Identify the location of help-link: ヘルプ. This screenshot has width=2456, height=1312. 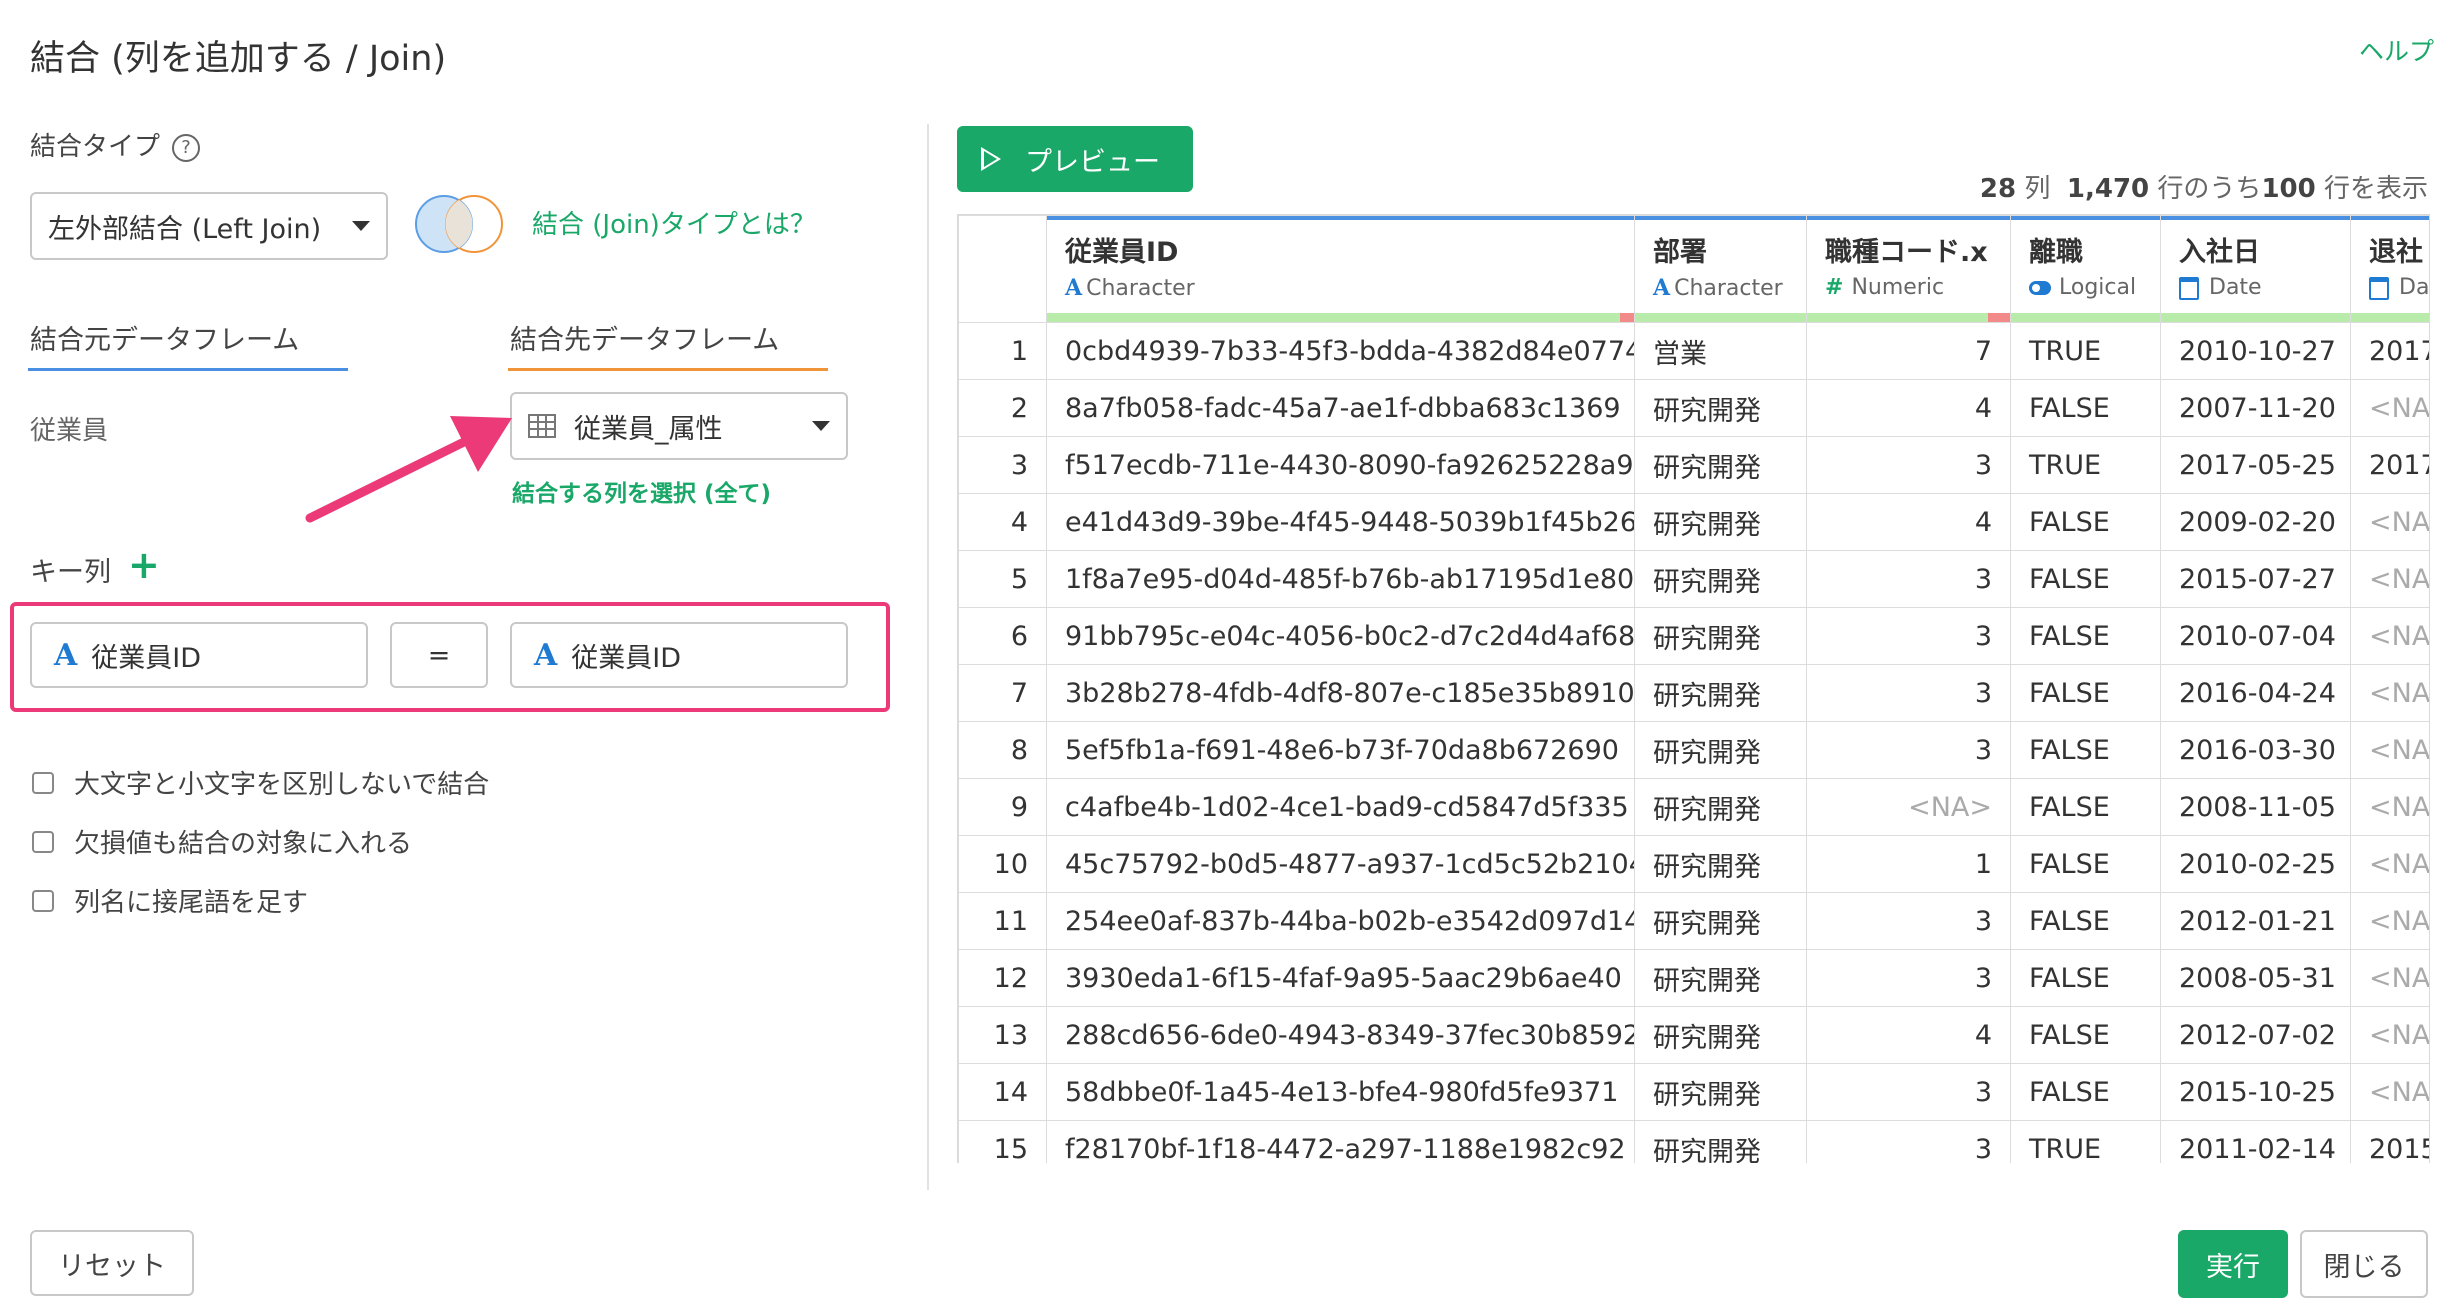
(2396, 50).